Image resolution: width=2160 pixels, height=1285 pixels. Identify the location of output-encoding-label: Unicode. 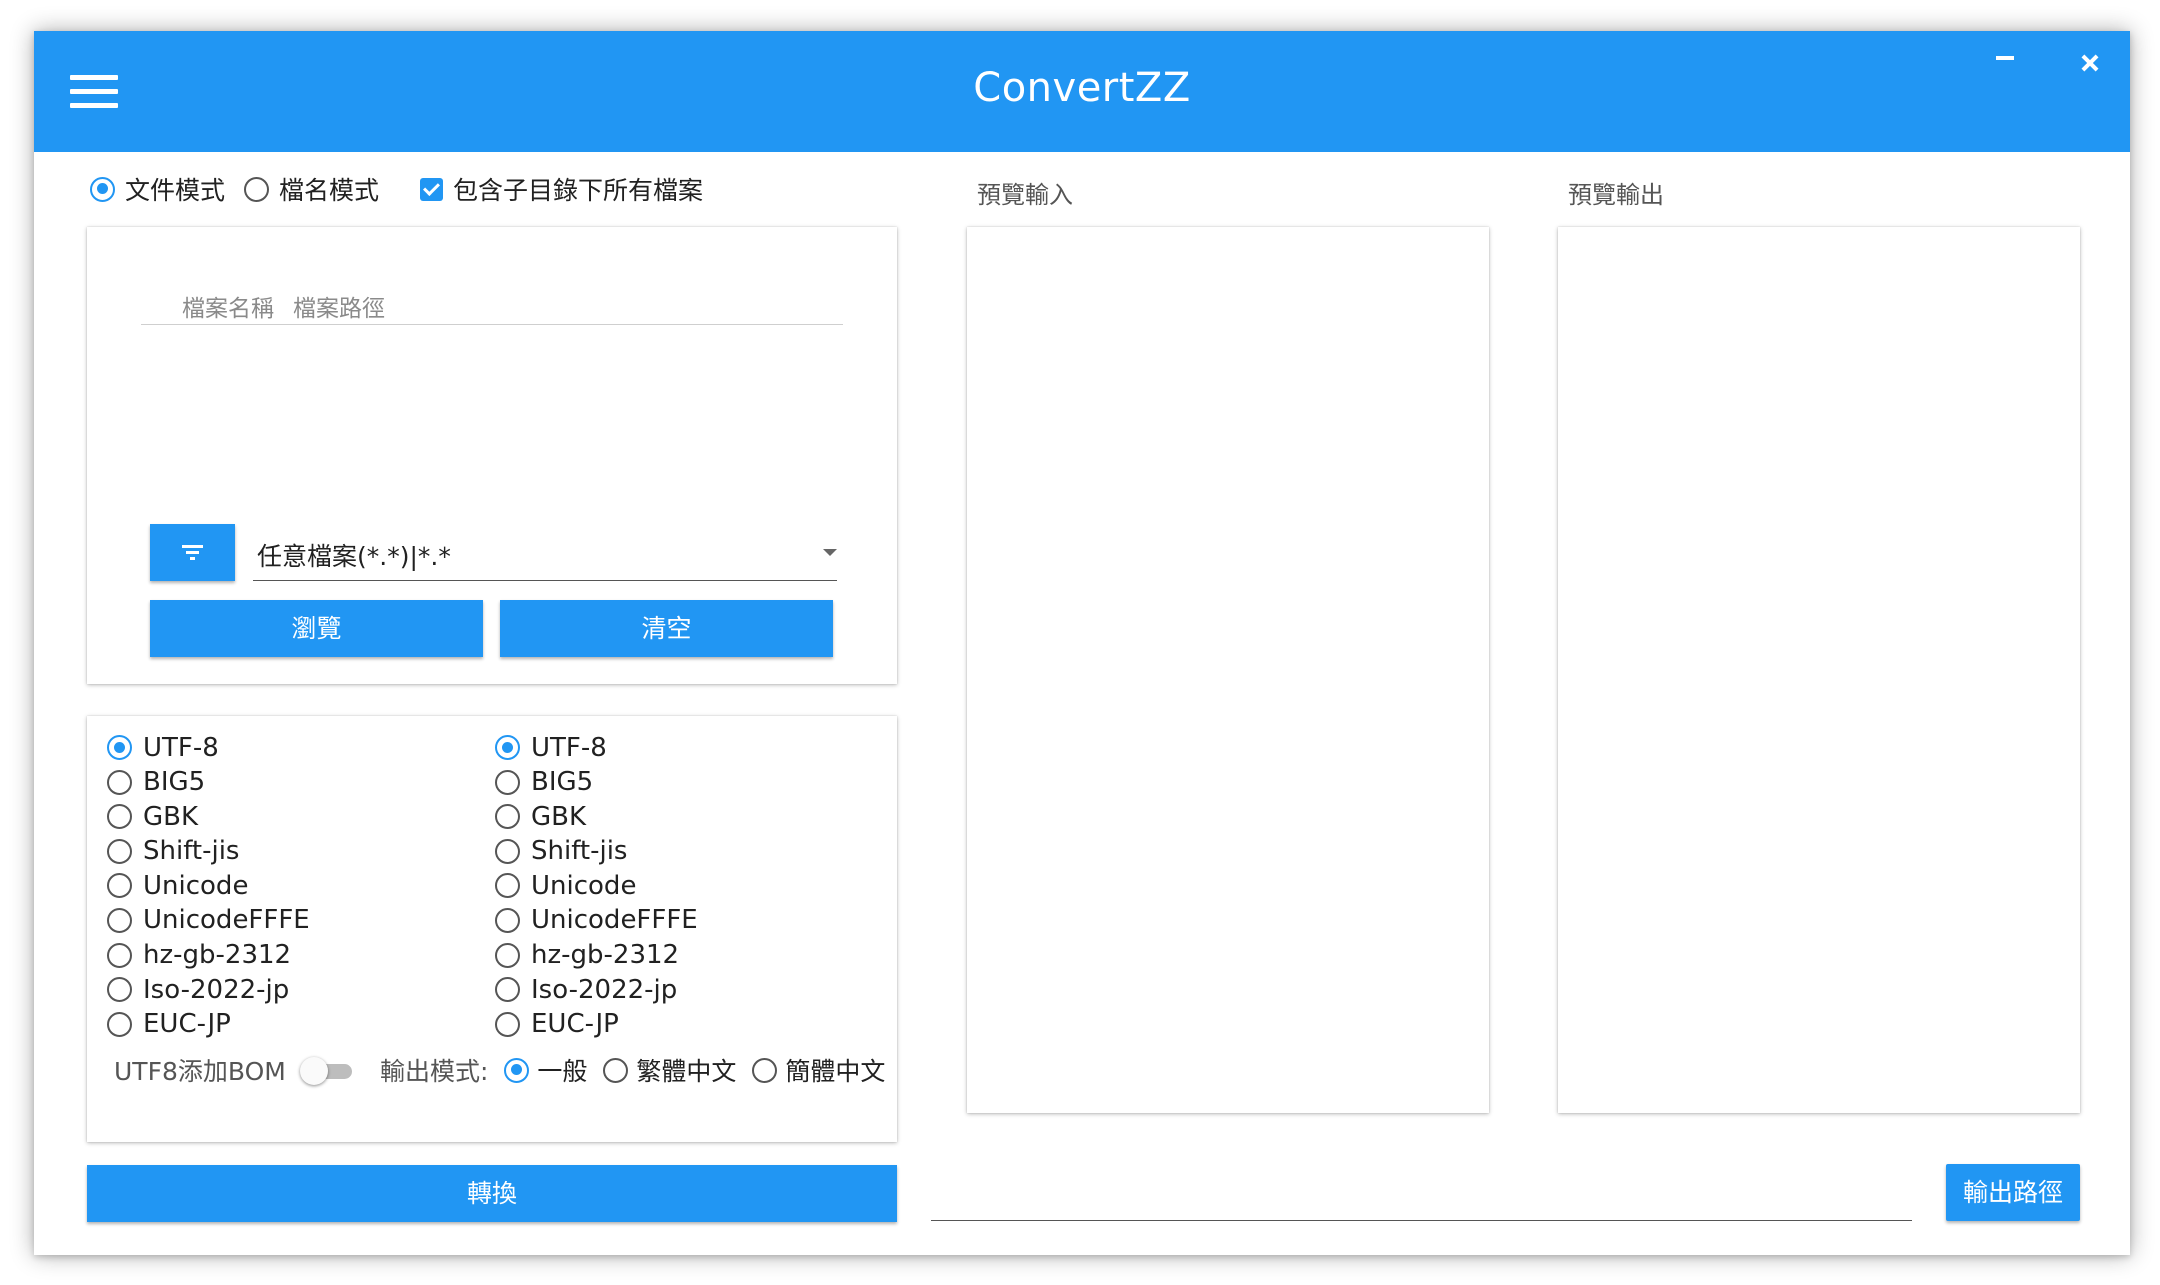
(584, 885).